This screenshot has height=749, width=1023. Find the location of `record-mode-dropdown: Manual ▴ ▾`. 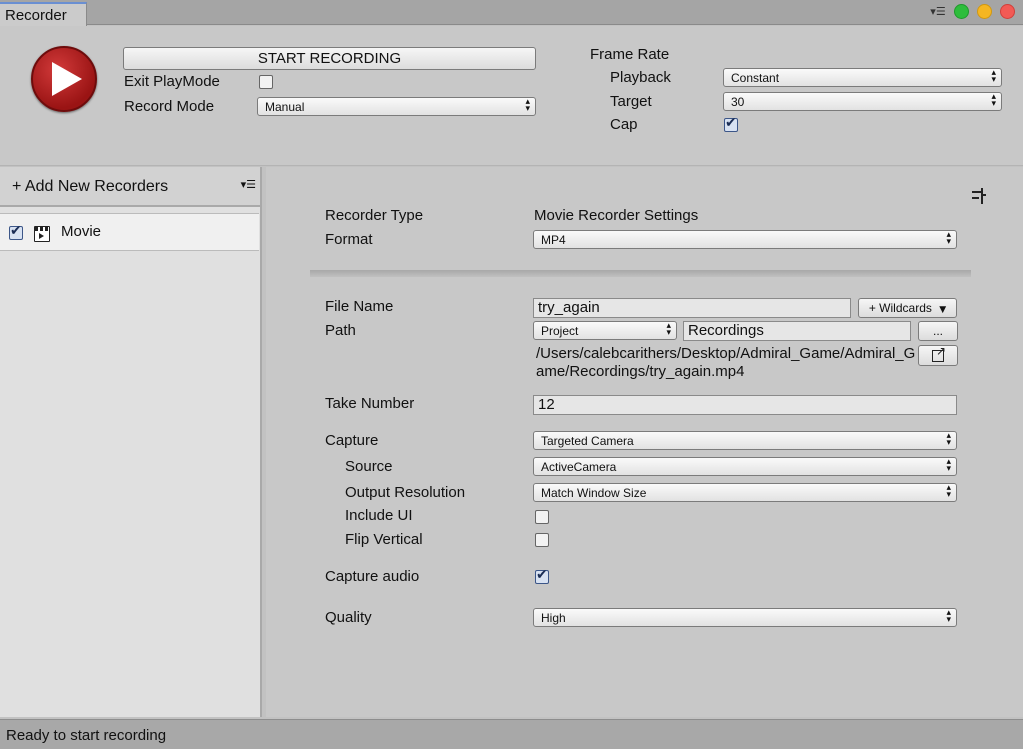

record-mode-dropdown: Manual ▴ ▾ is located at coordinates (396, 106).